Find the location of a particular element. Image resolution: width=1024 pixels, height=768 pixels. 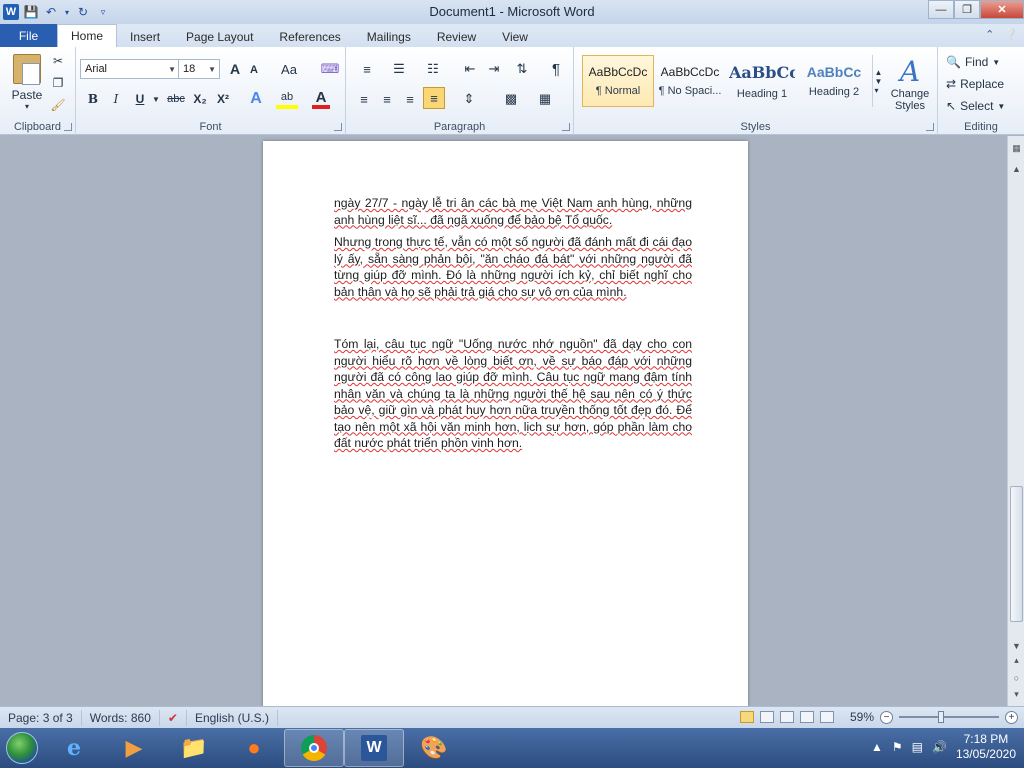

vertical-scrollbar: ▦ ▲ ▼ ▴ ○ ▾ is located at coordinates (1015, 421).